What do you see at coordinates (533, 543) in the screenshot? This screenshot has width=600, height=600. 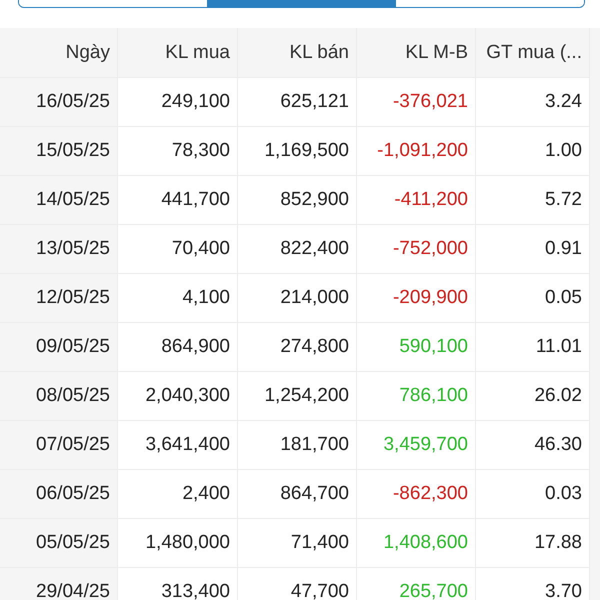 I see `table-cell: 17.88` at bounding box center [533, 543].